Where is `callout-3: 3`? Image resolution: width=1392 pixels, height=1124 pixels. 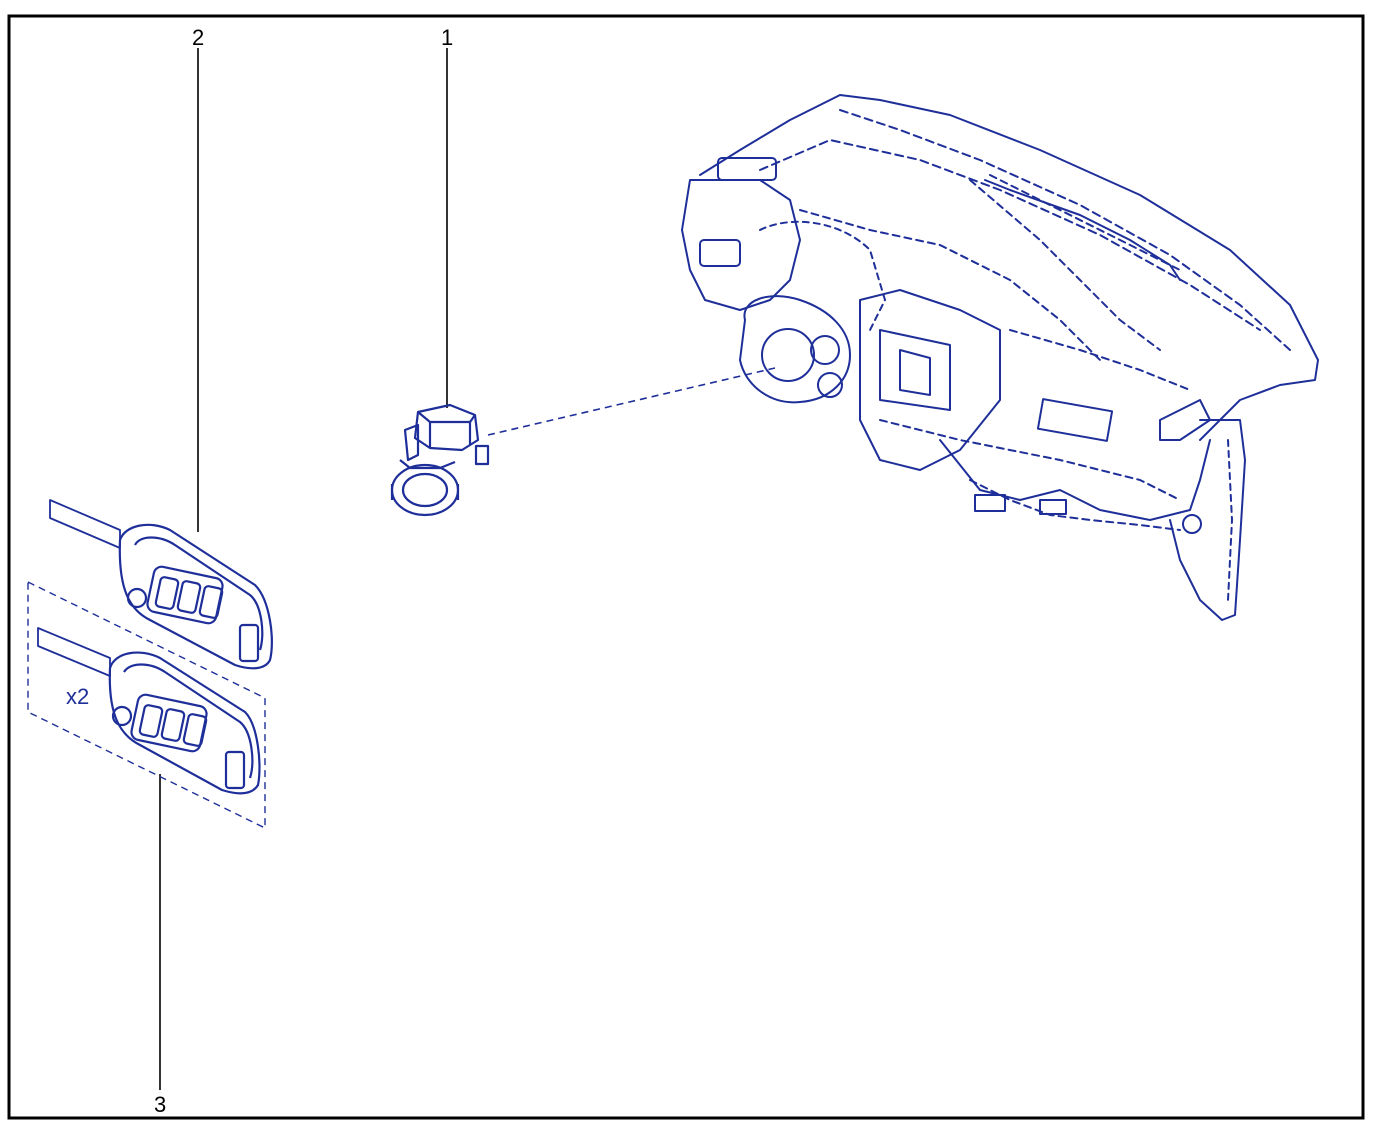 callout-3: 3 is located at coordinates (160, 1104).